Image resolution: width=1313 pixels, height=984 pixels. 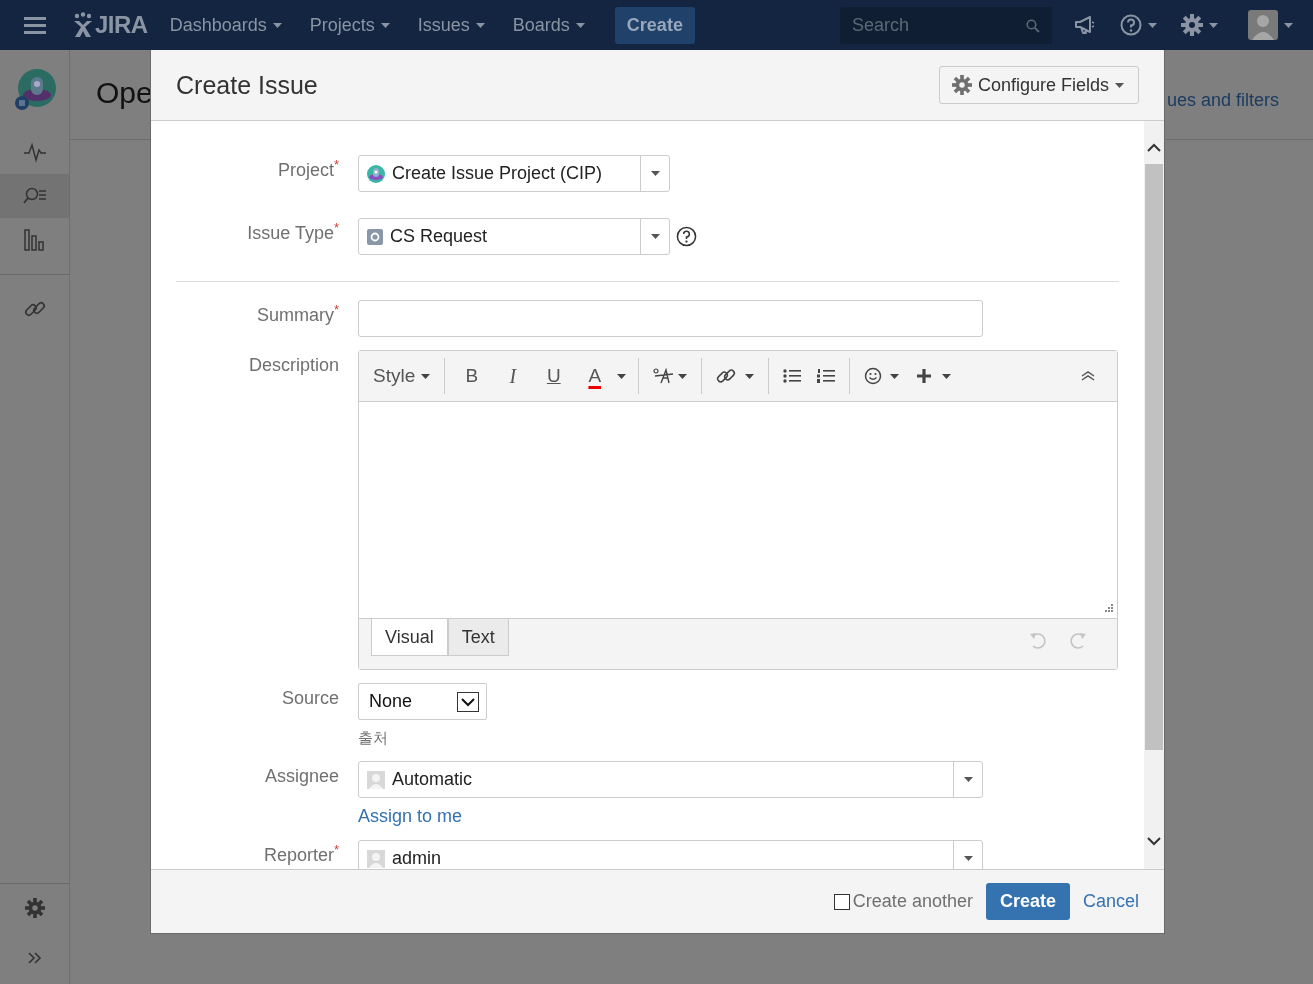 What do you see at coordinates (1088, 376) in the screenshot?
I see `collapse-icon` at bounding box center [1088, 376].